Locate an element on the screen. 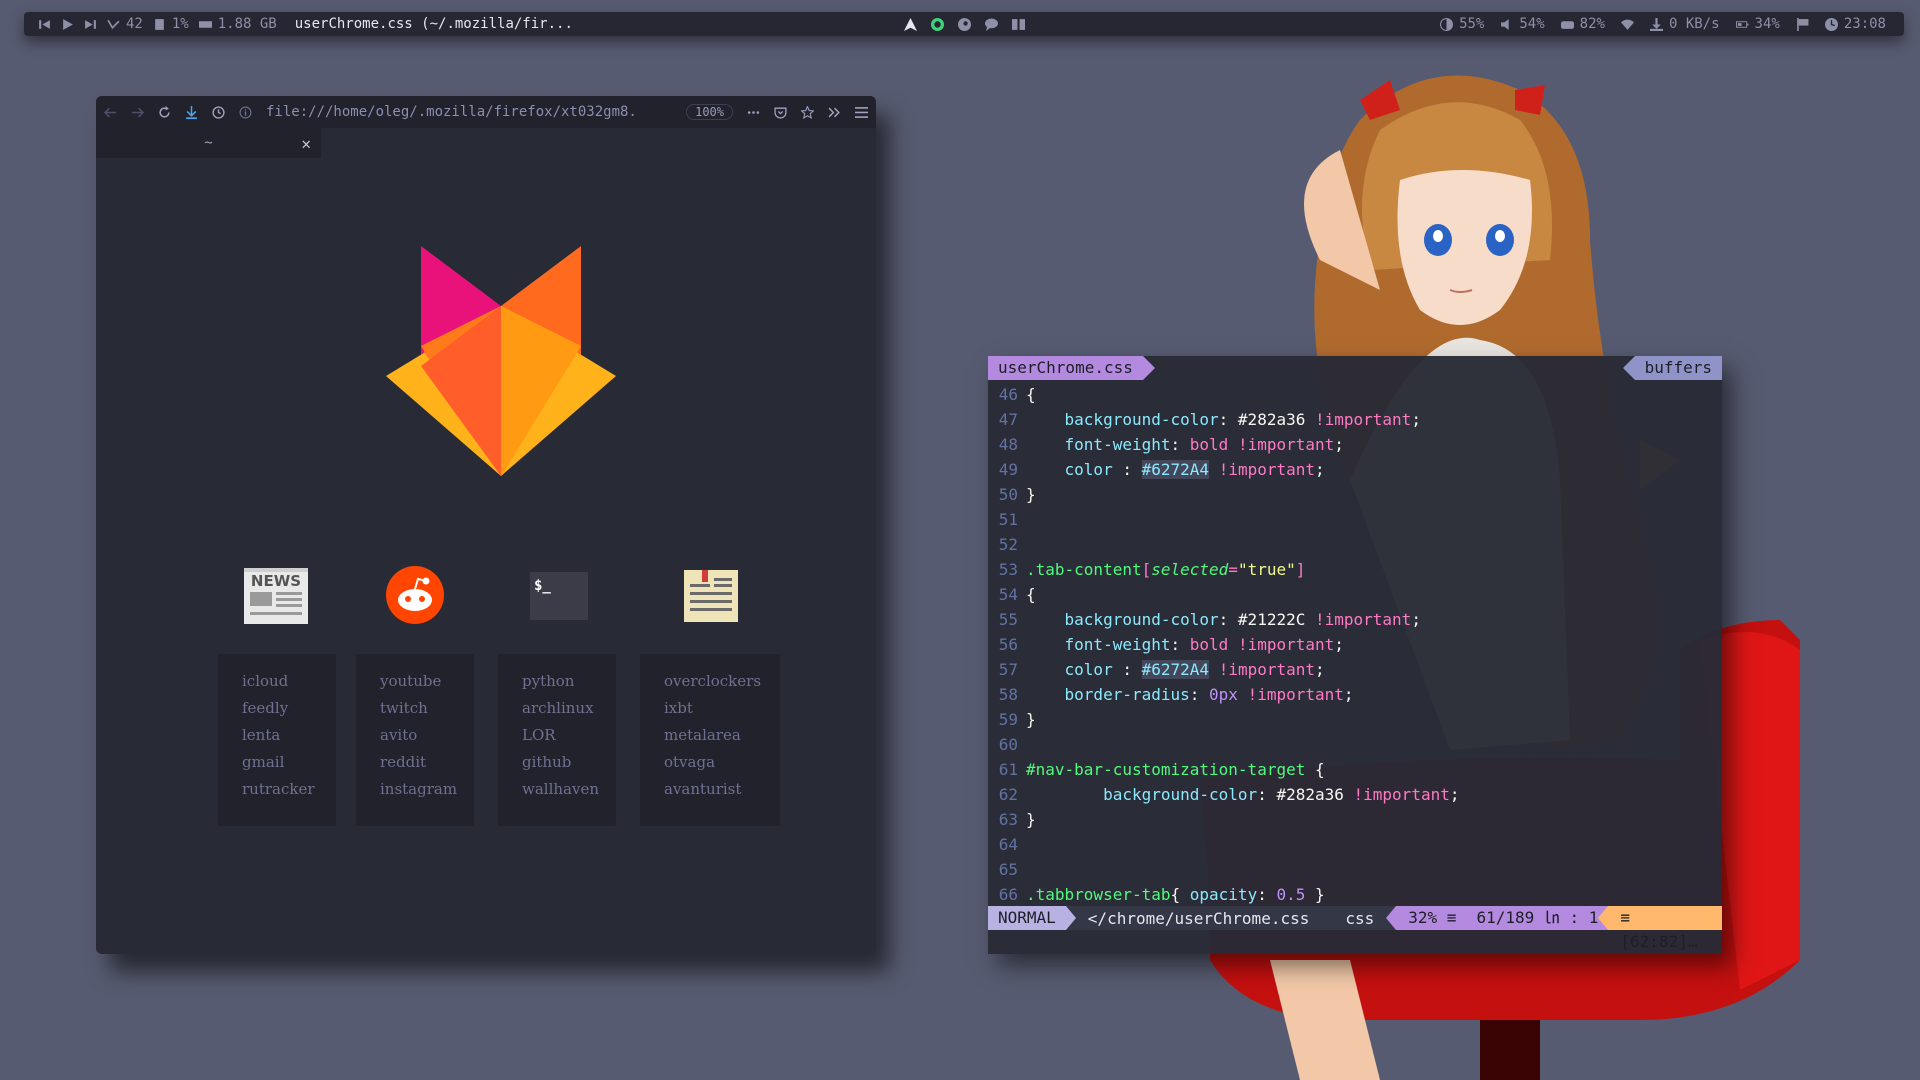 The height and width of the screenshot is (1080, 1920). code-line: 46{ is located at coordinates (1017, 394).